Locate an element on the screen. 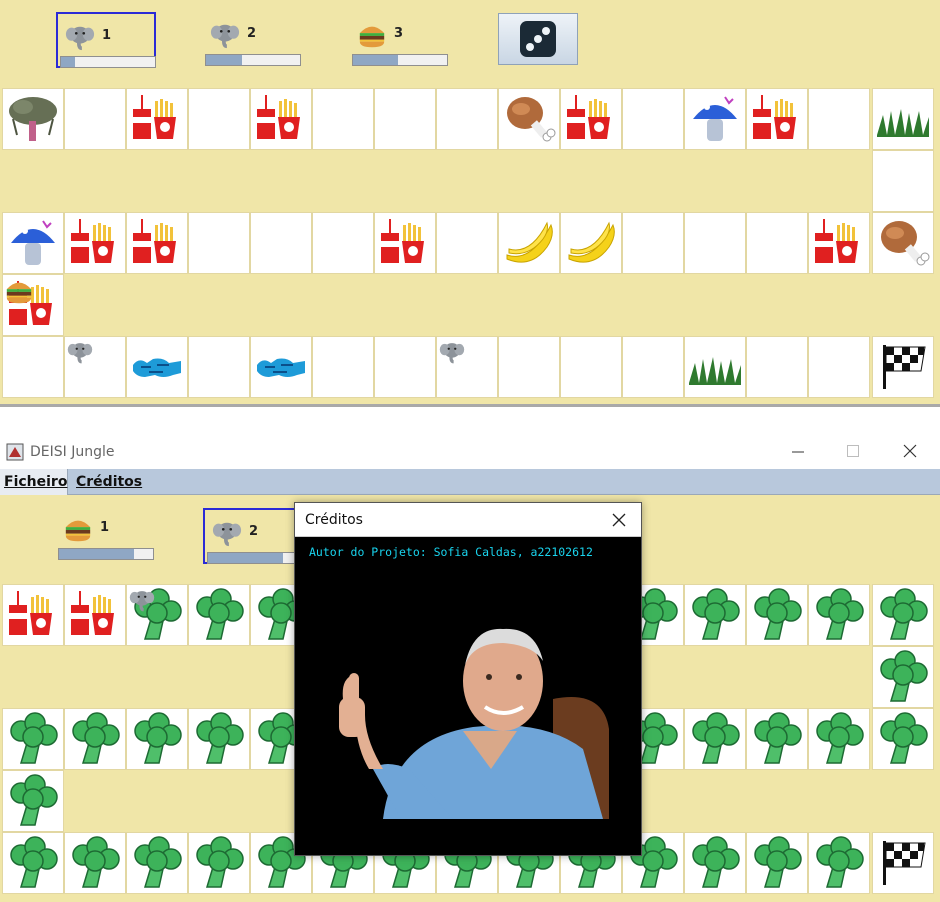 This screenshot has width=940, height=902. tree-icon is located at coordinates (33, 119).